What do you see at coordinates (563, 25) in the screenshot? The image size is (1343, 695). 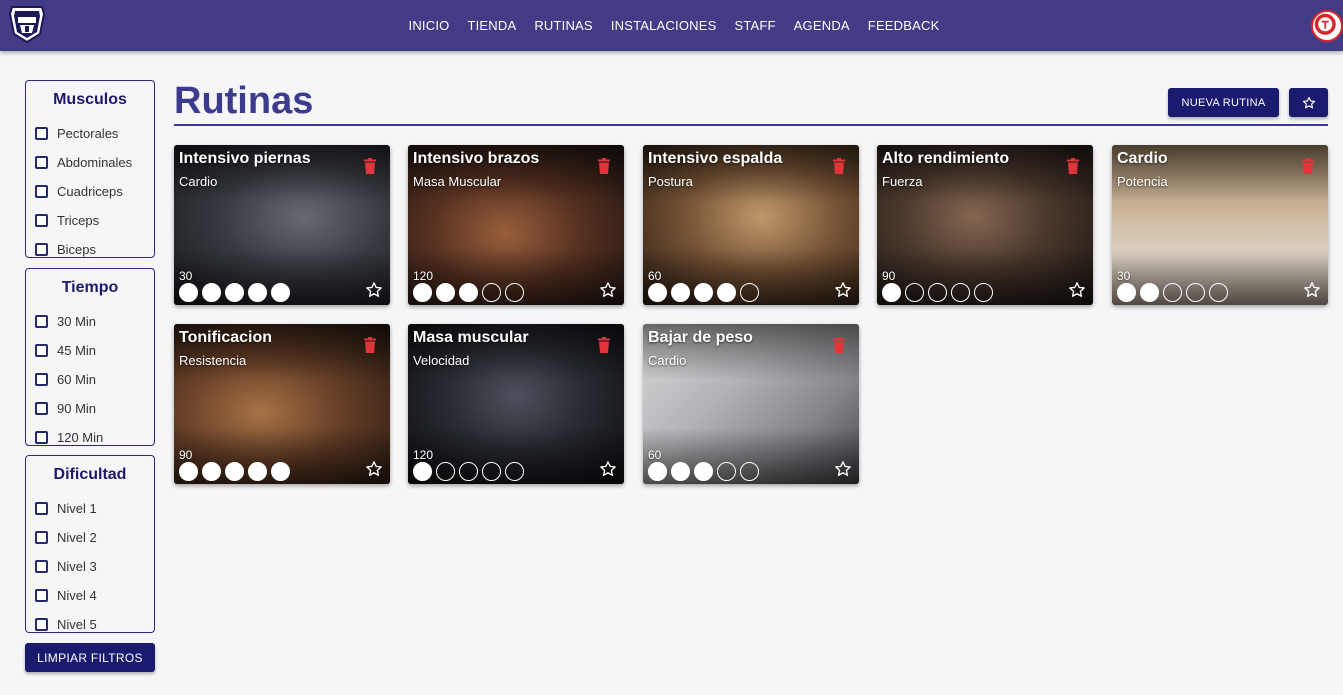 I see `nav-rutinas: RUTINAS` at bounding box center [563, 25].